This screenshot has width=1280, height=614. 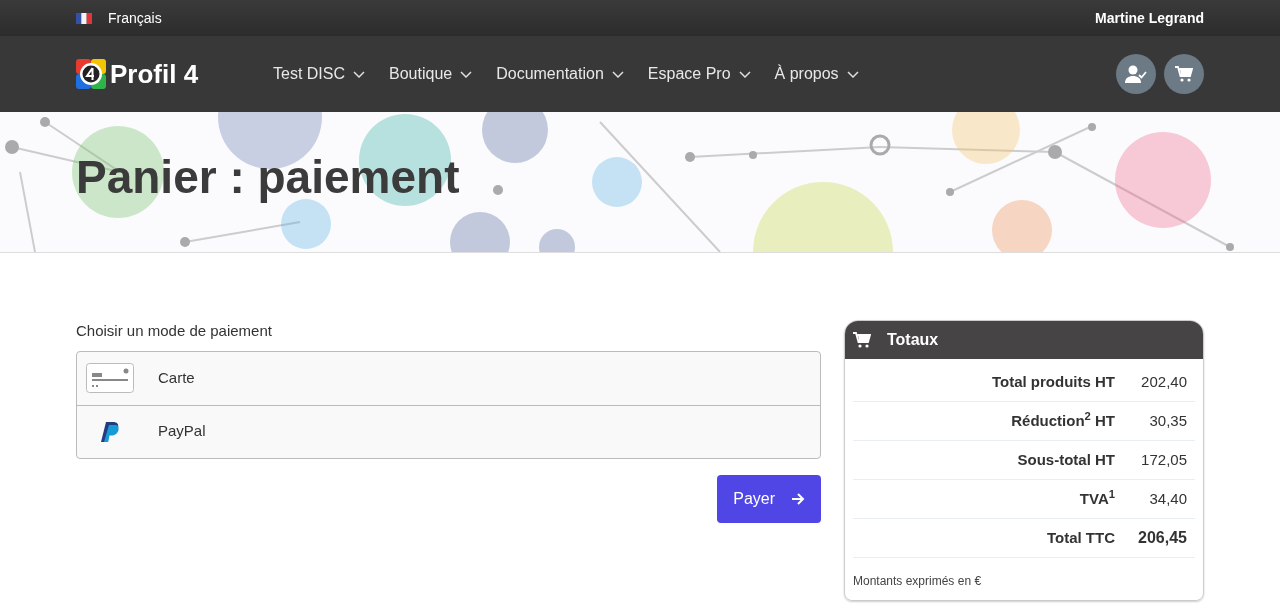 What do you see at coordinates (1162, 538) in the screenshot?
I see `total-value: 206,45` at bounding box center [1162, 538].